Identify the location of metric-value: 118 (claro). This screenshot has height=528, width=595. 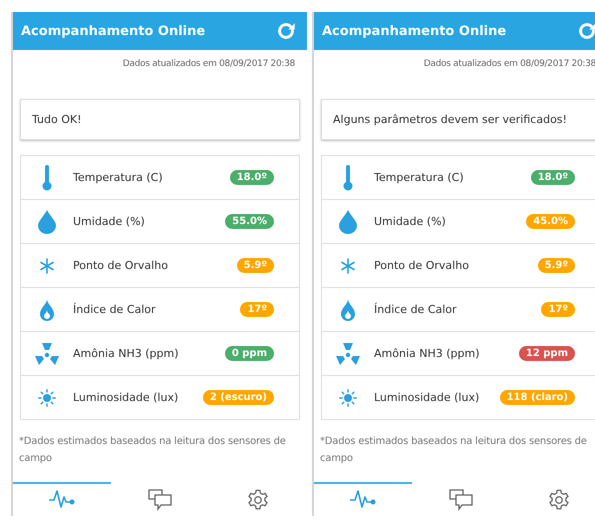
(537, 397).